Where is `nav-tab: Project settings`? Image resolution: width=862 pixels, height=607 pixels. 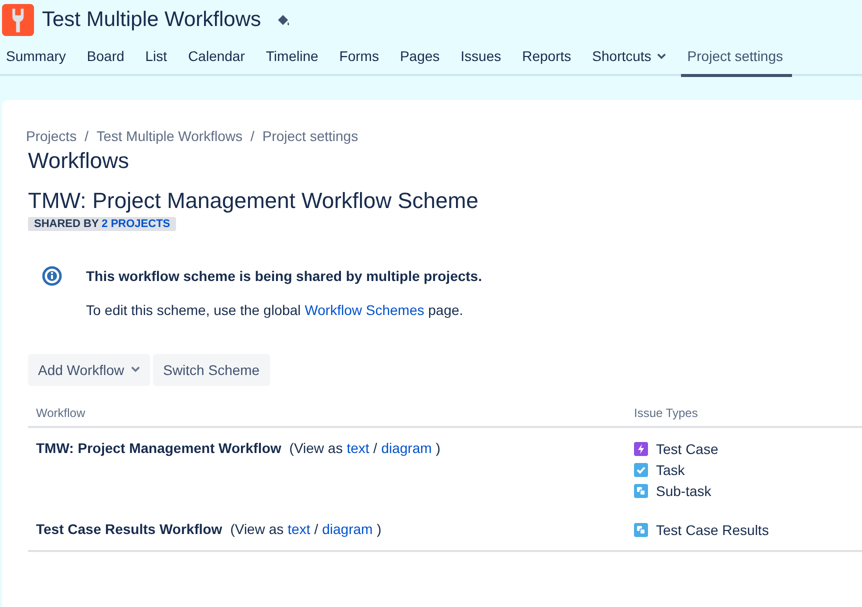 nav-tab: Project settings is located at coordinates (736, 59).